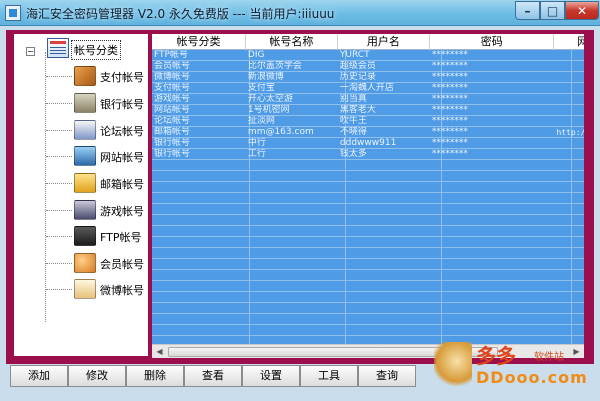 The width and height of the screenshot is (600, 401). What do you see at coordinates (492, 42) in the screenshot?
I see `column-header-password: 密码` at bounding box center [492, 42].